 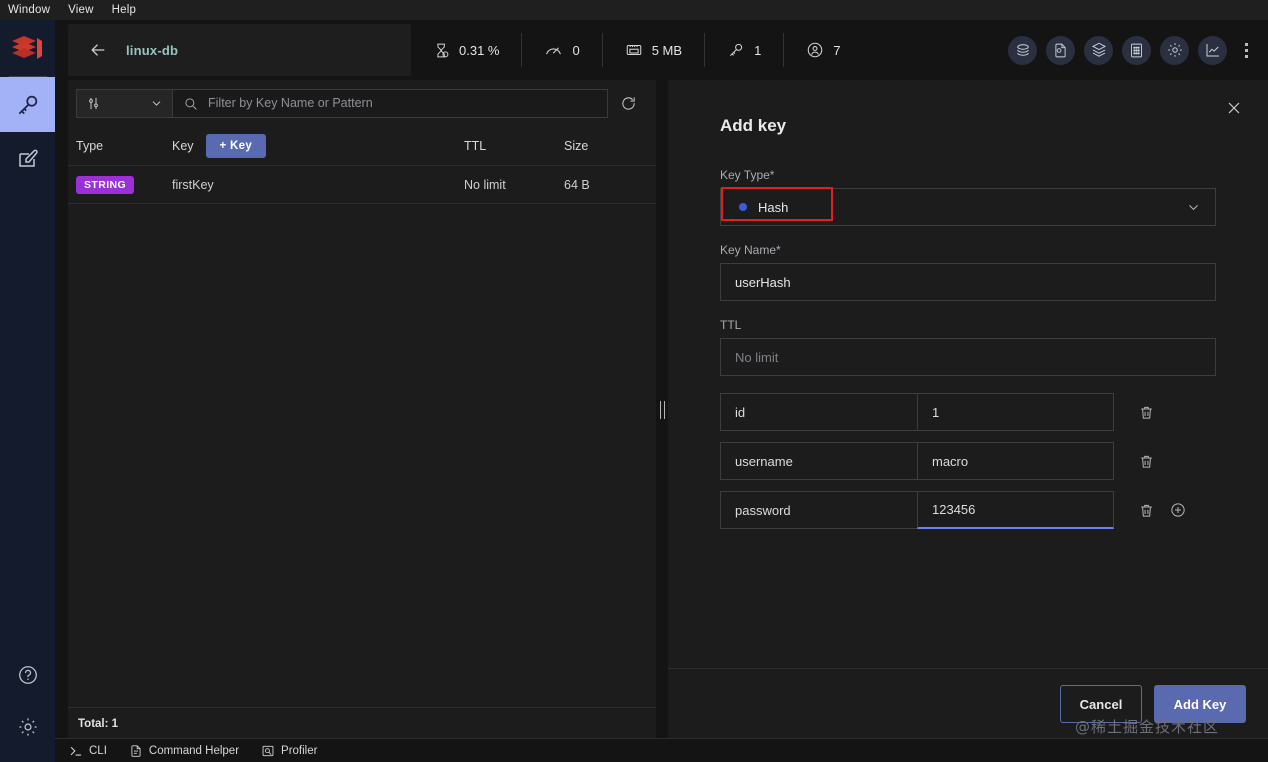 I want to click on hash-fields-list: id 1 username macro password 123456, so click(x=968, y=461).